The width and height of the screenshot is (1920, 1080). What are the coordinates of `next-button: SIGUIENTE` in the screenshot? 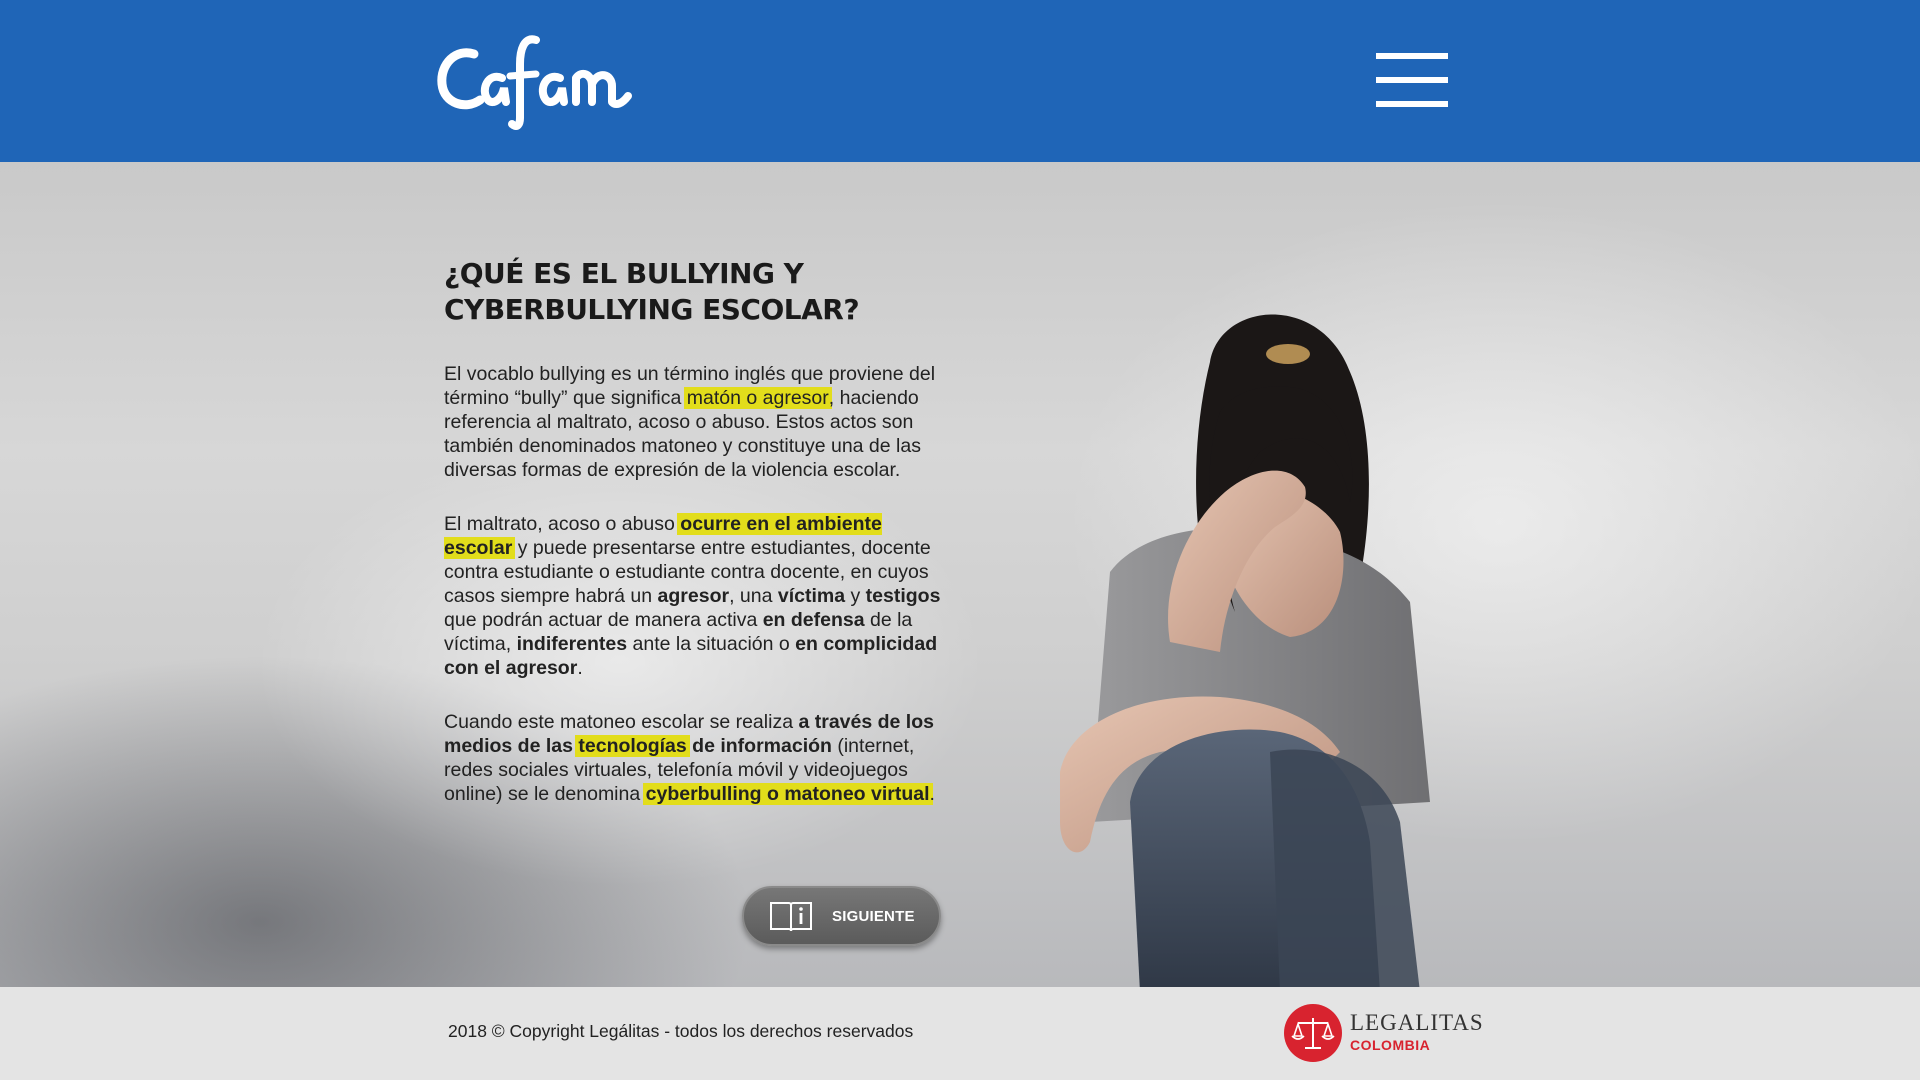 It's located at (841, 916).